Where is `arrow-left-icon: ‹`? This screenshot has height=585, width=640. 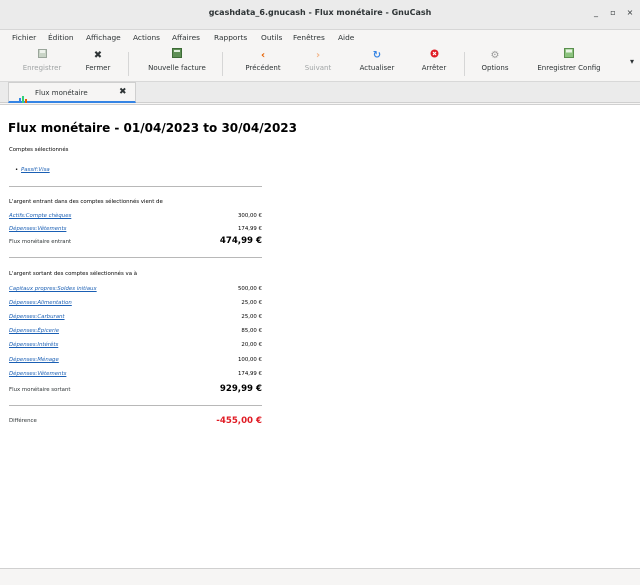 arrow-left-icon: ‹ is located at coordinates (263, 55).